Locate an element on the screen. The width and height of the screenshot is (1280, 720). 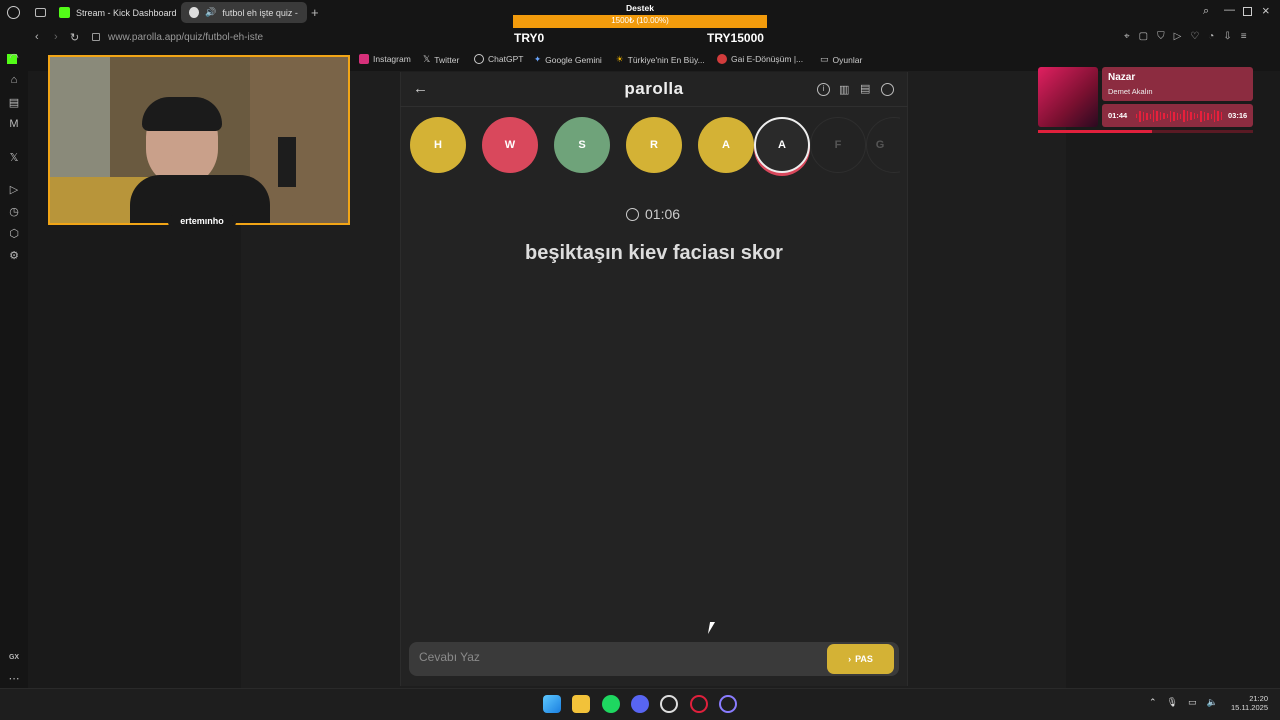
answer-box is located at coordinates (654, 659).